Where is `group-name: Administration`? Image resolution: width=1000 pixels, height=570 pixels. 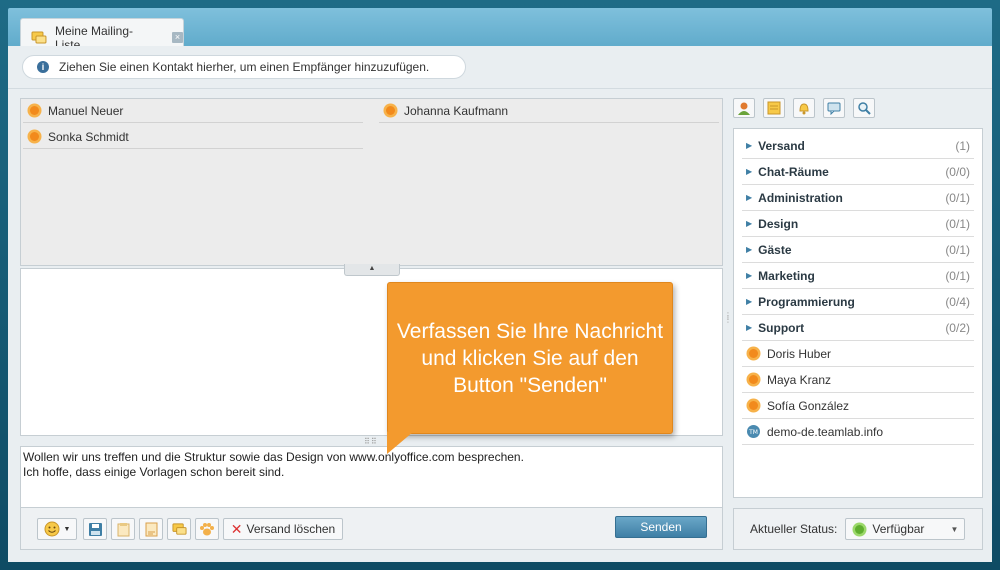
group-name: Administration is located at coordinates (800, 197).